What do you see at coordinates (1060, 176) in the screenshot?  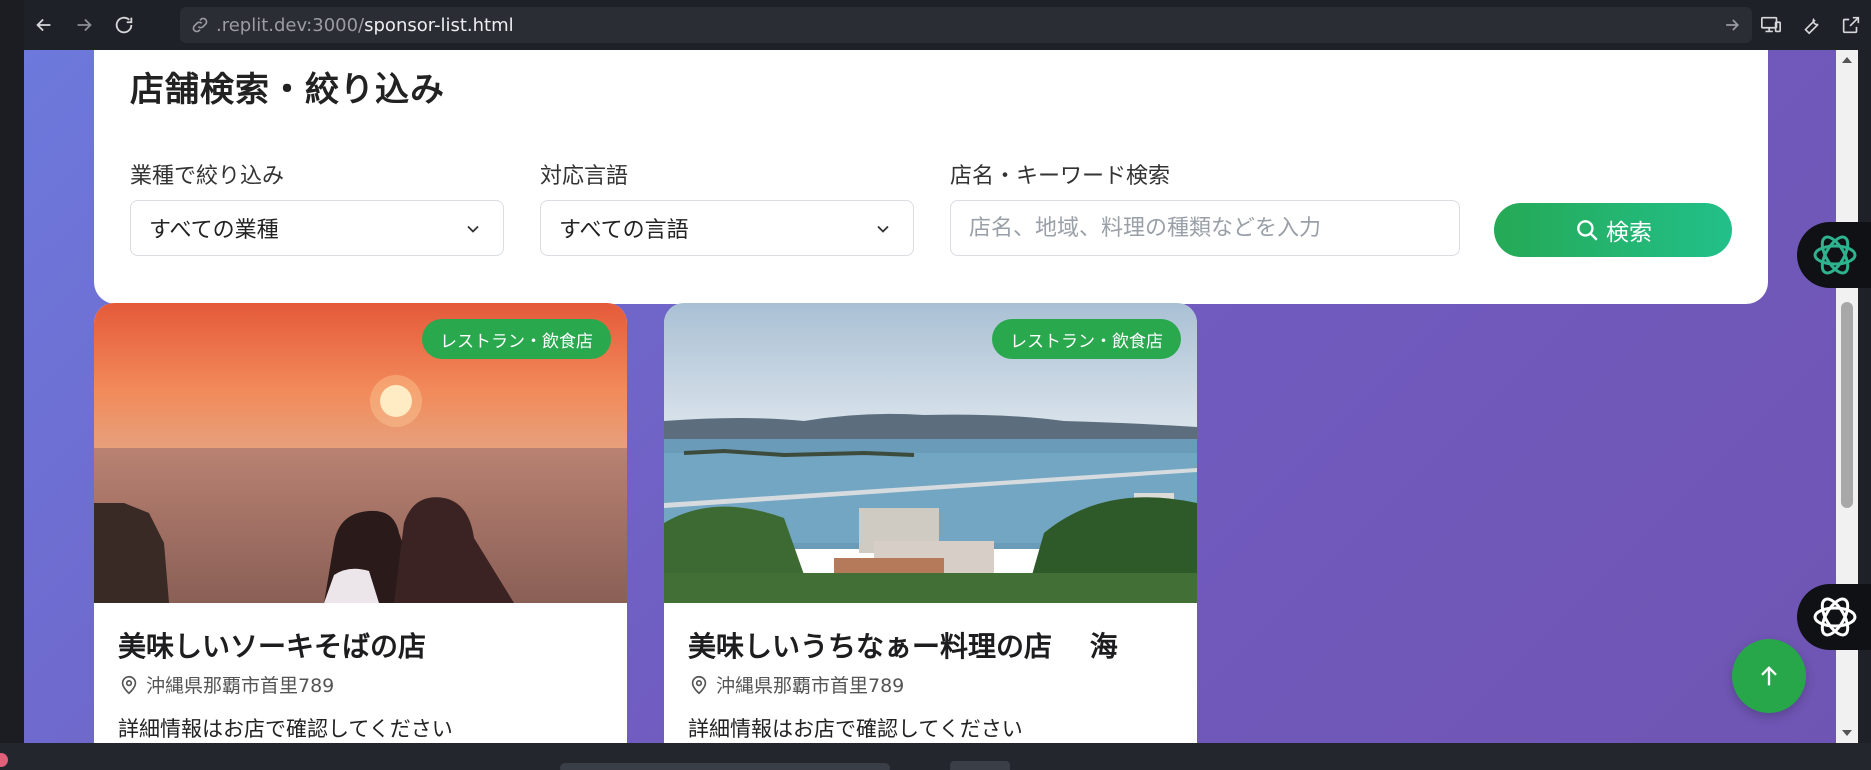 I see `keyword-label: 店名・キーワード検索` at bounding box center [1060, 176].